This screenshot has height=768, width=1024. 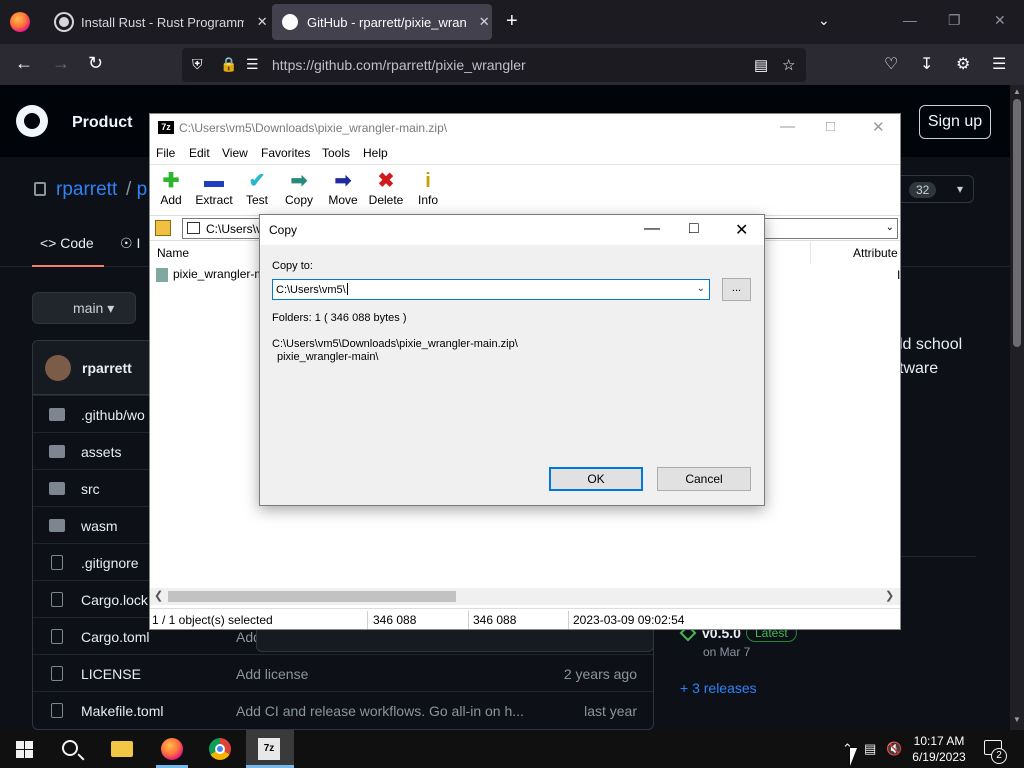 I want to click on menu-tools: Tools, so click(x=336, y=153).